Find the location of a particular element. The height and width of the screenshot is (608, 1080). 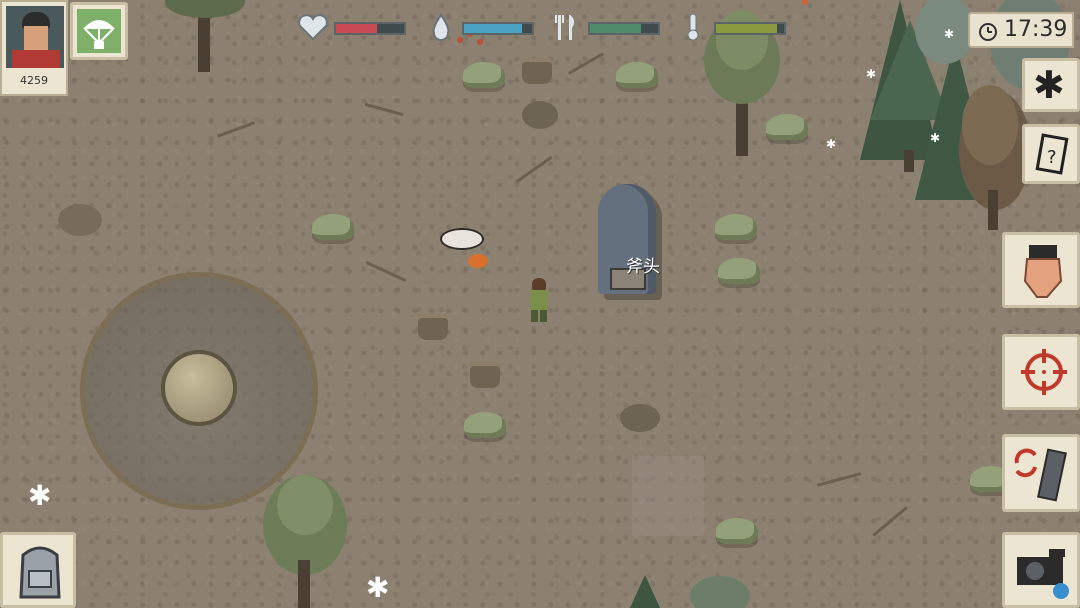

gear-icon: ✱ is located at coordinates (1049, 85).